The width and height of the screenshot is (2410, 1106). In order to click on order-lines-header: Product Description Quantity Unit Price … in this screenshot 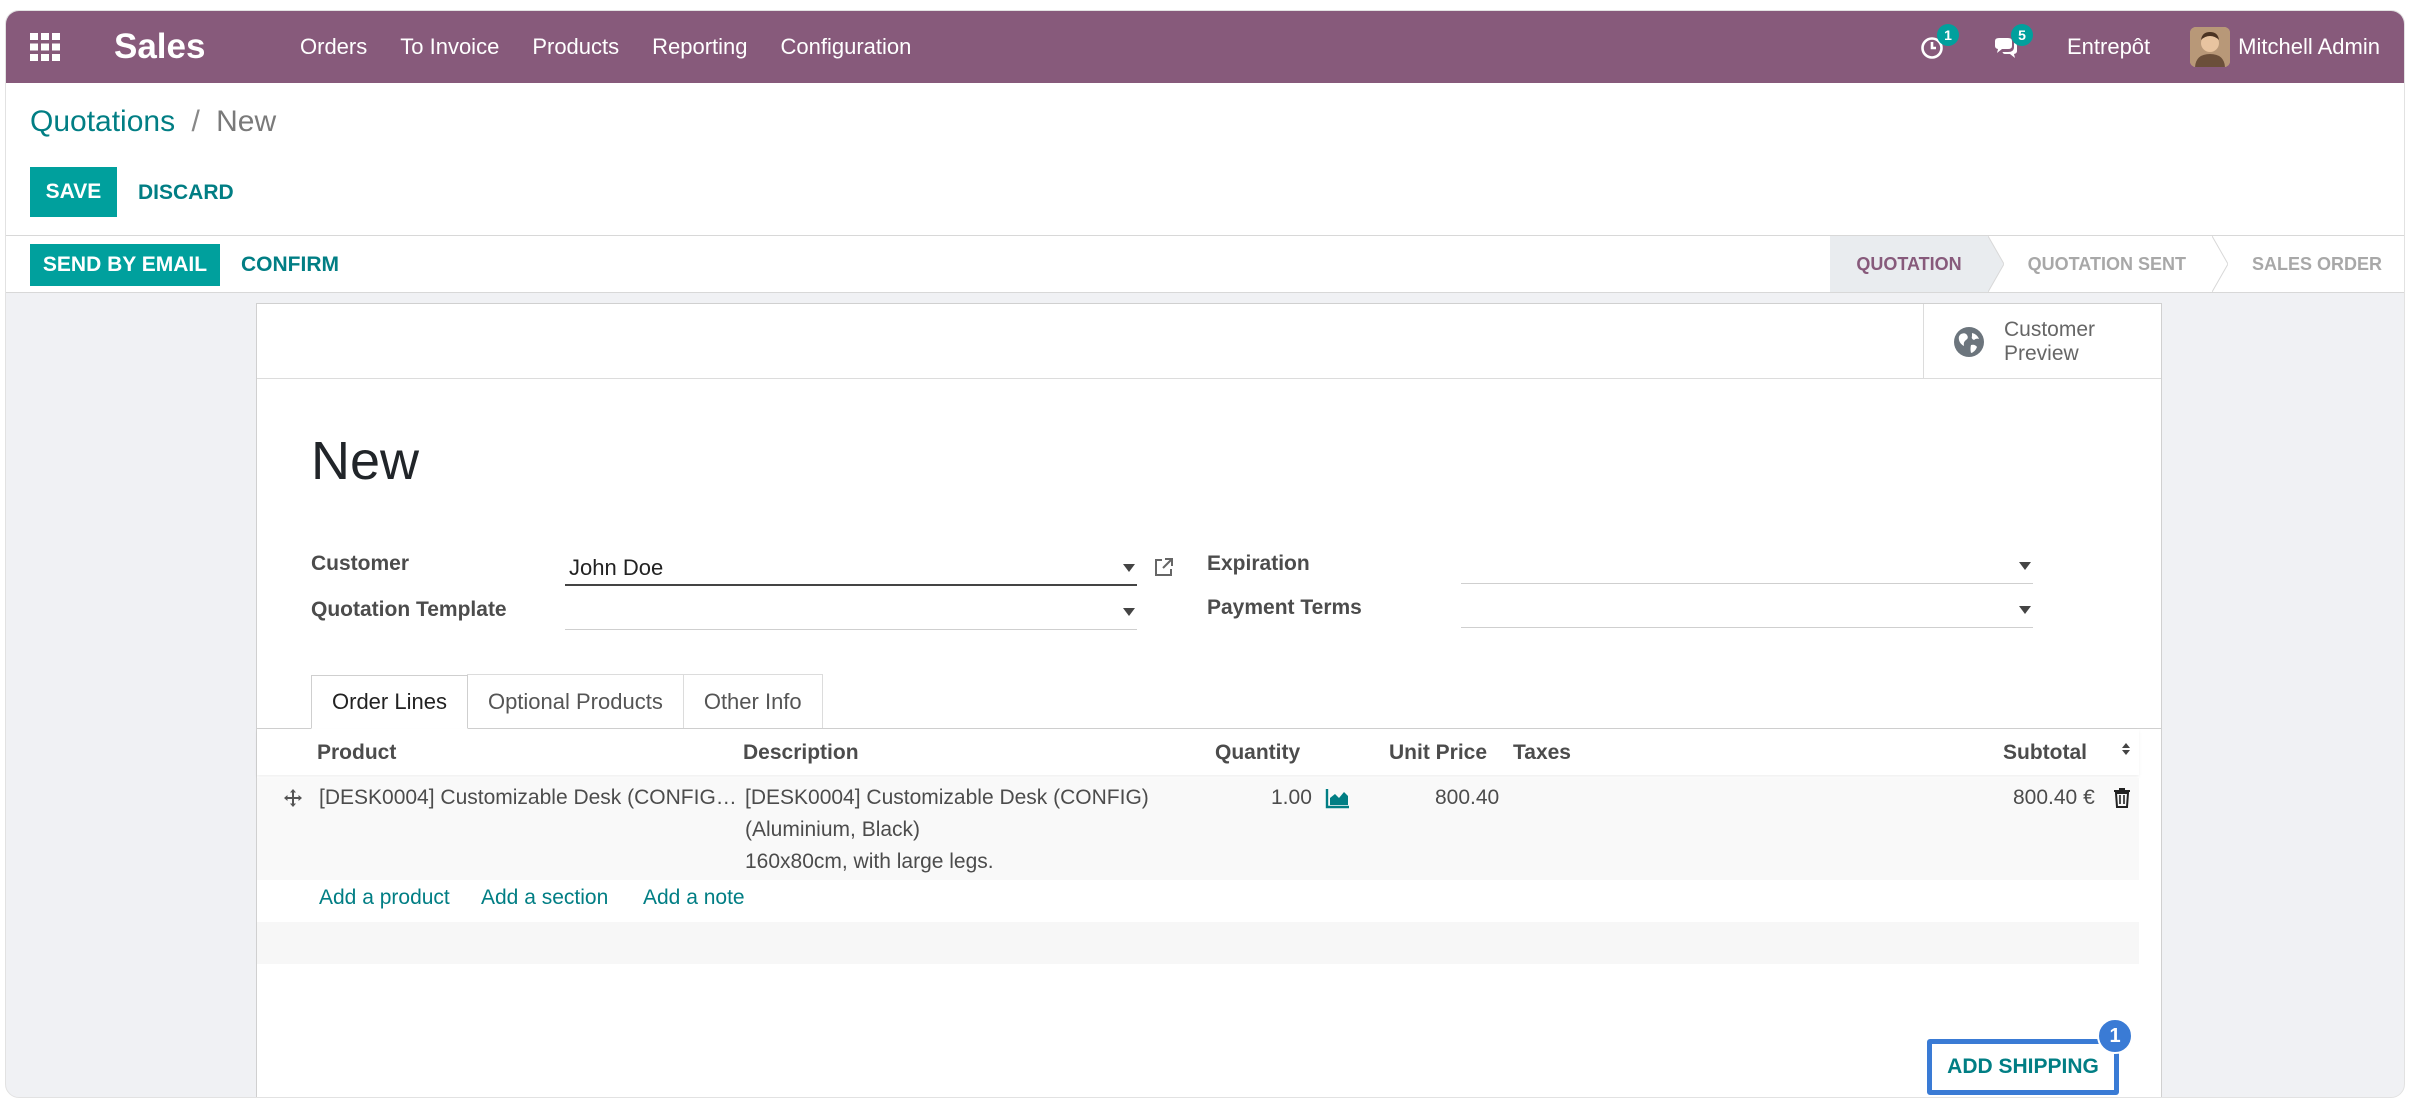, I will do `click(1198, 752)`.